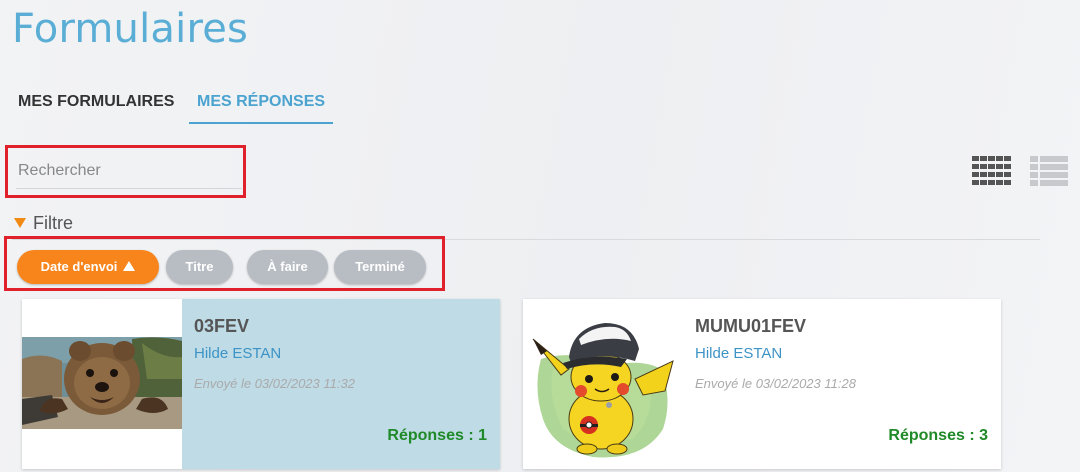 Image resolution: width=1080 pixels, height=472 pixels. I want to click on sort-chip-label: Date d'envoi, so click(79, 266).